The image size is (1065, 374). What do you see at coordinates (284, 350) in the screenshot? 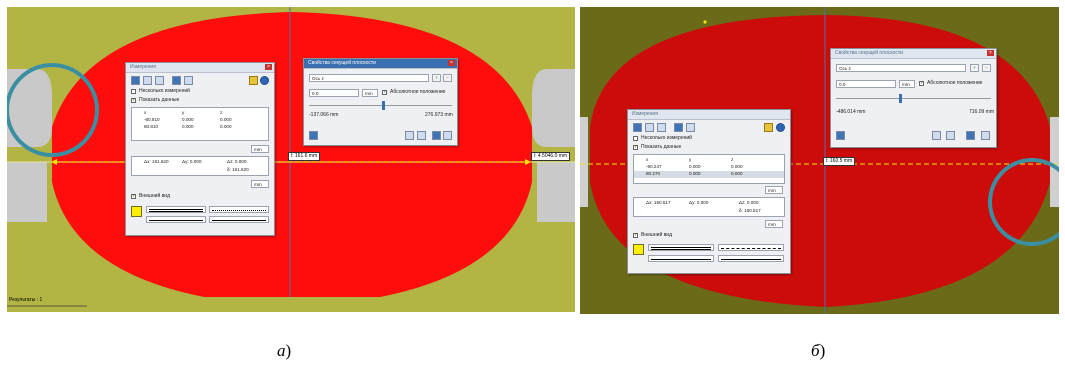
I see `caption-a: а)` at bounding box center [284, 350].